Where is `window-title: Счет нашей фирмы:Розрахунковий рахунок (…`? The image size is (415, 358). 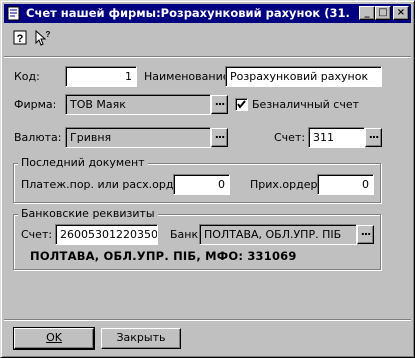
window-title: Счет нашей фирмы:Розрахунковий рахунок (… is located at coordinates (188, 13).